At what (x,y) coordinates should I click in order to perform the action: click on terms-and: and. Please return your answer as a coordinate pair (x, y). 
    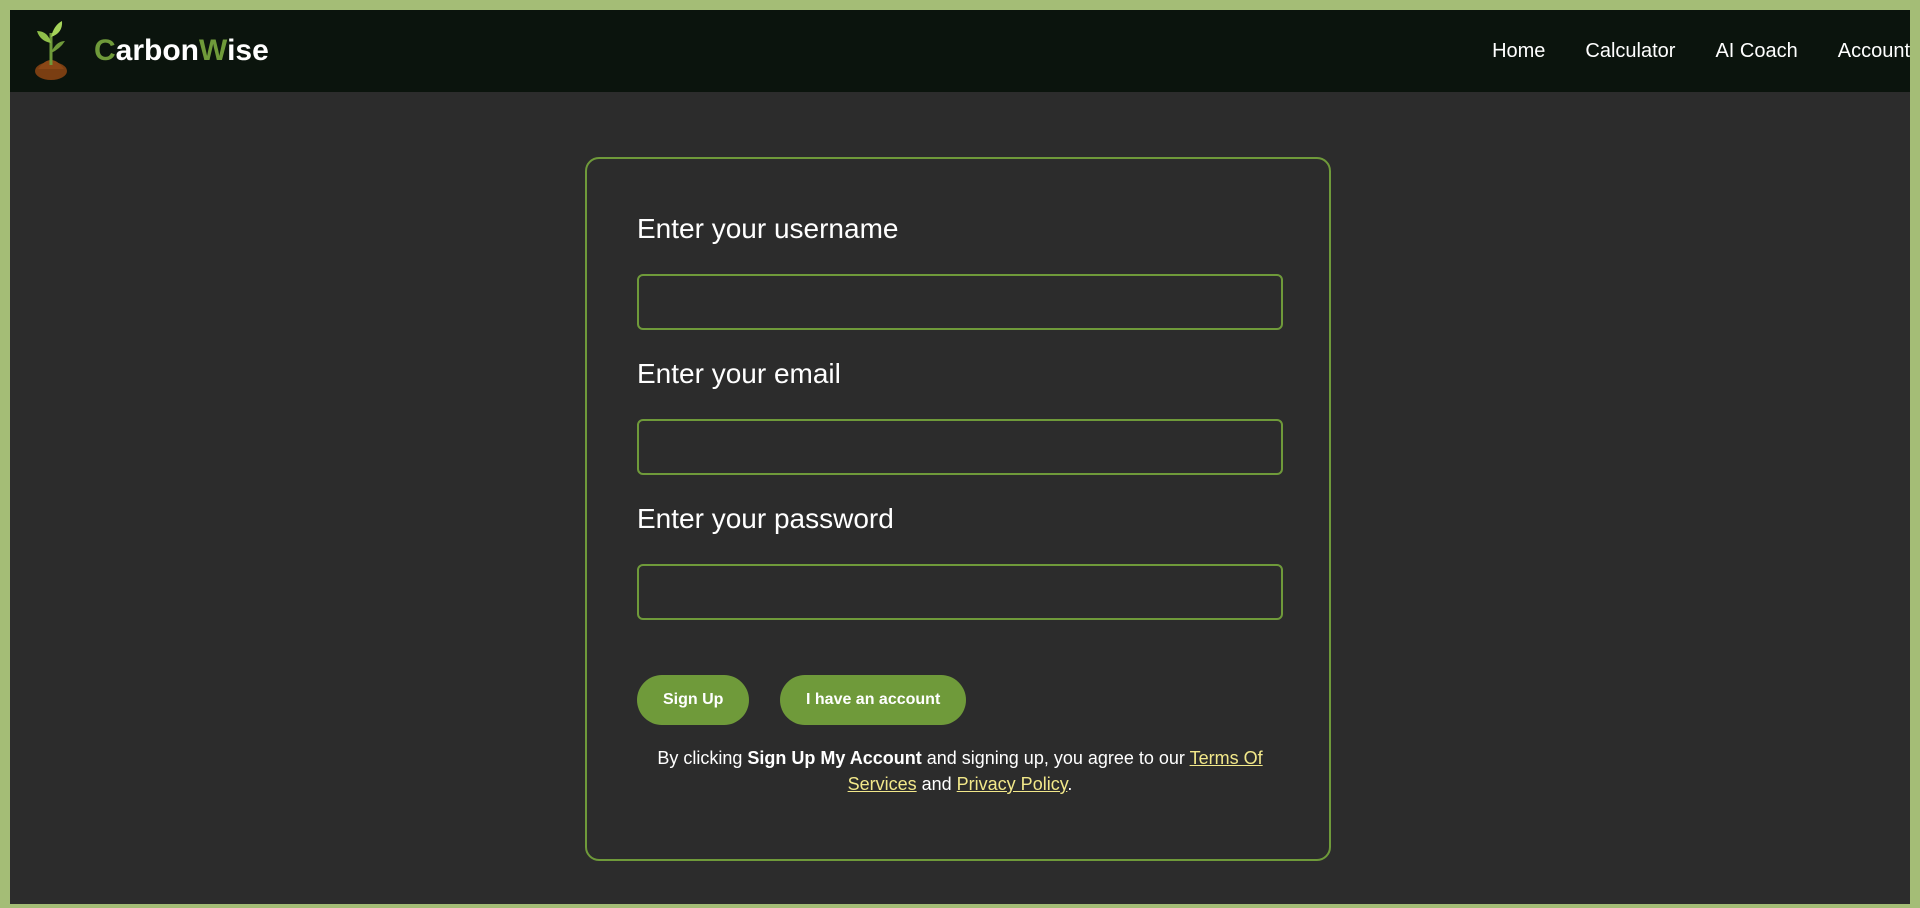
    Looking at the image, I should click on (936, 784).